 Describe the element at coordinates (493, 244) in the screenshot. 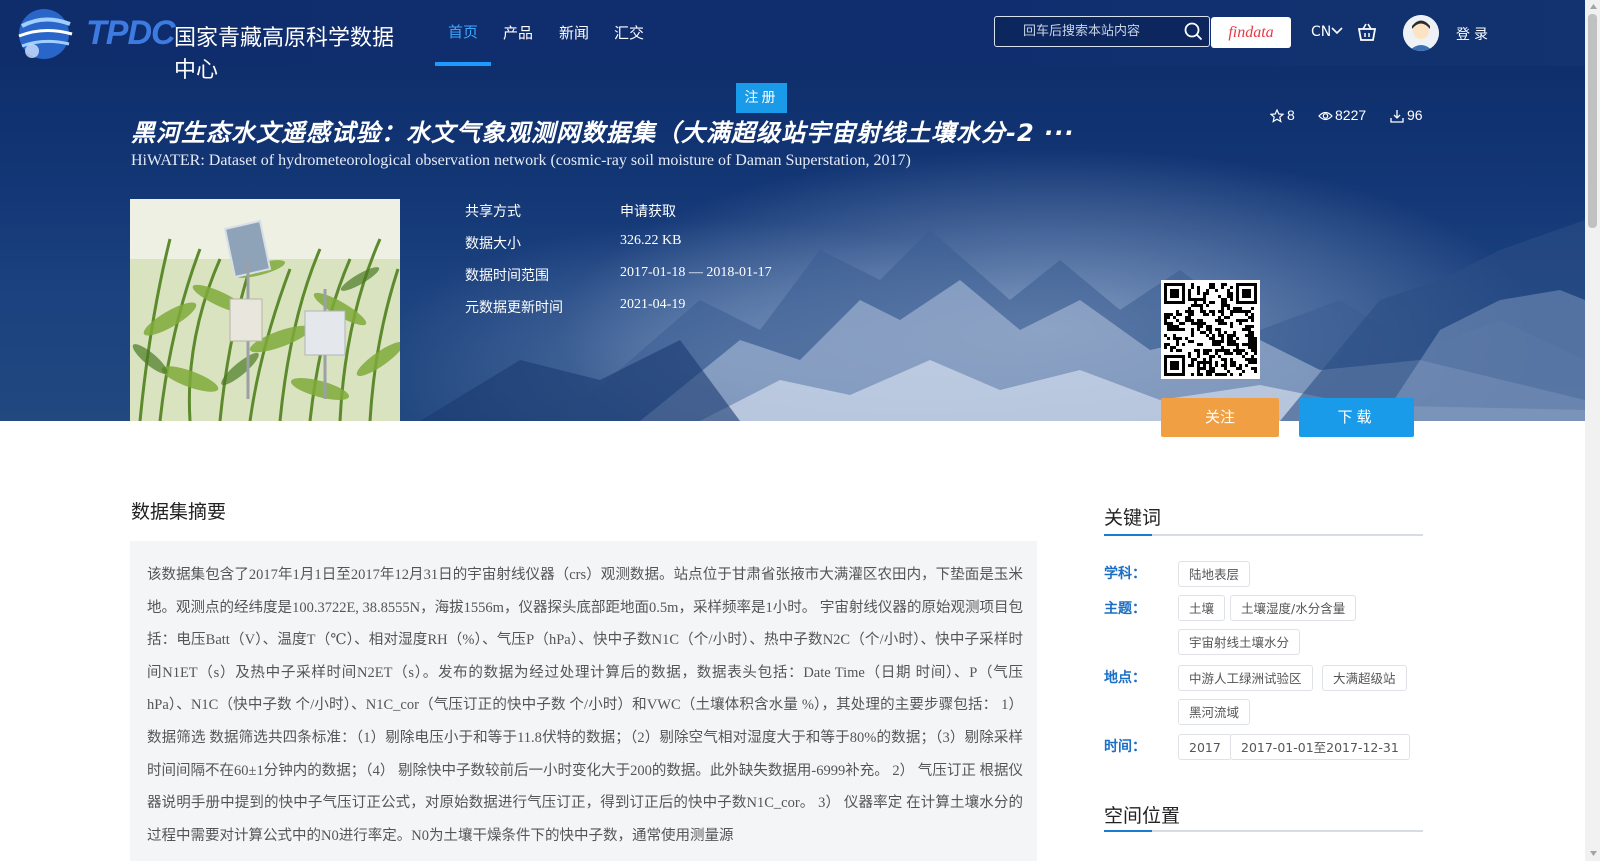

I see `meta-label-size: 数据大小` at that location.